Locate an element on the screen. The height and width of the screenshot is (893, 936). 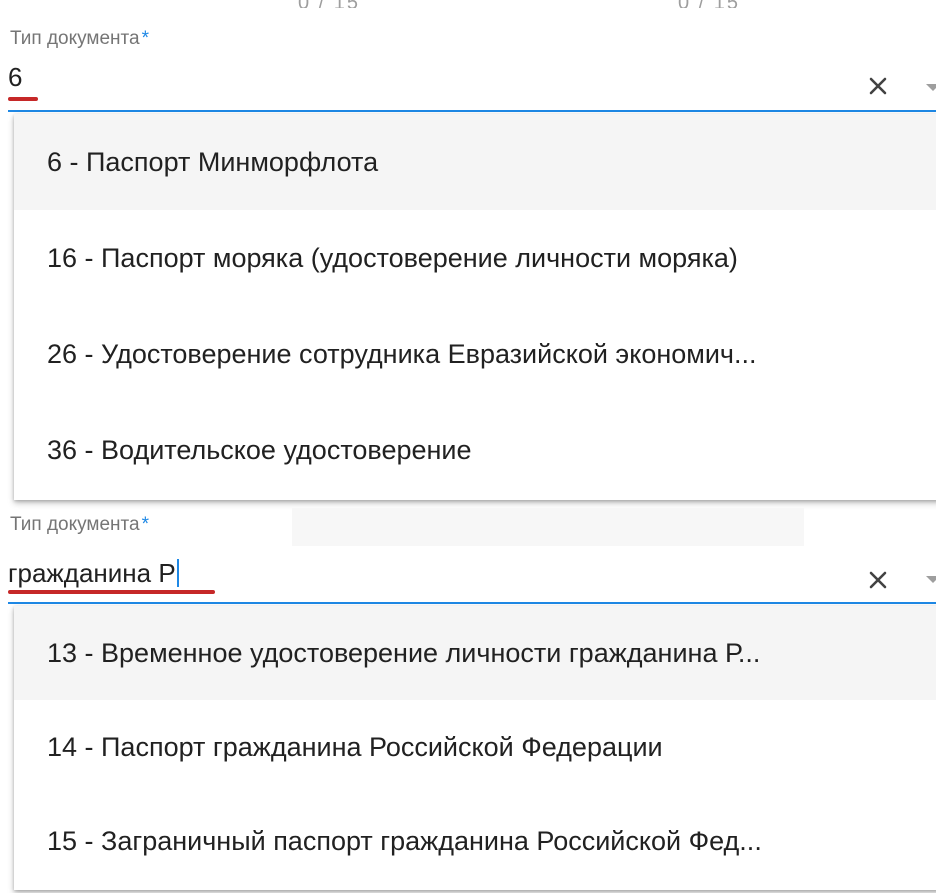
char-counter-1: 0 / 15 is located at coordinates (329, 4).